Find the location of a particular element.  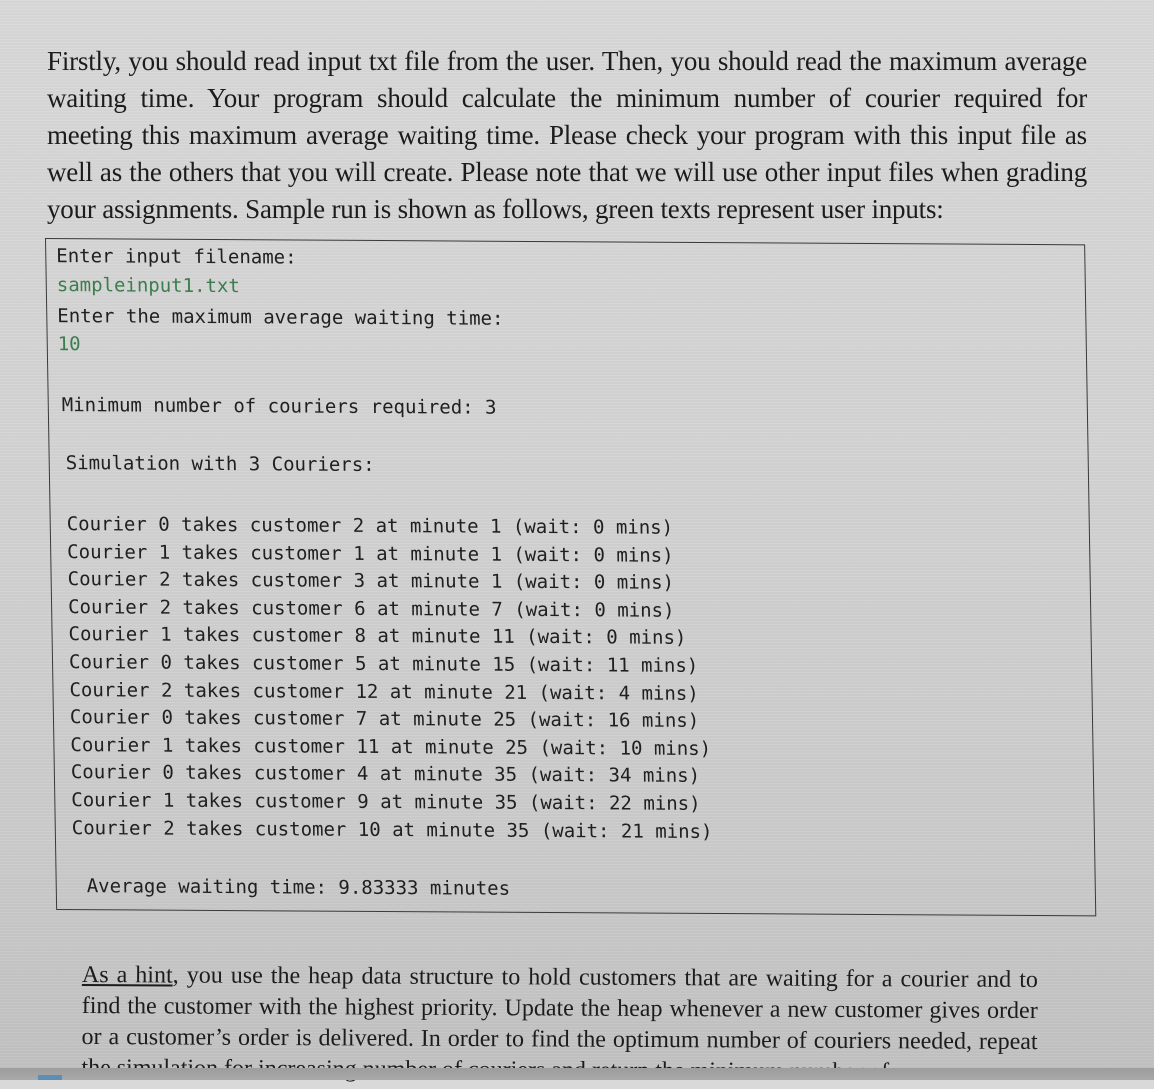

user-input-max-wait: 10 is located at coordinates (69, 344).